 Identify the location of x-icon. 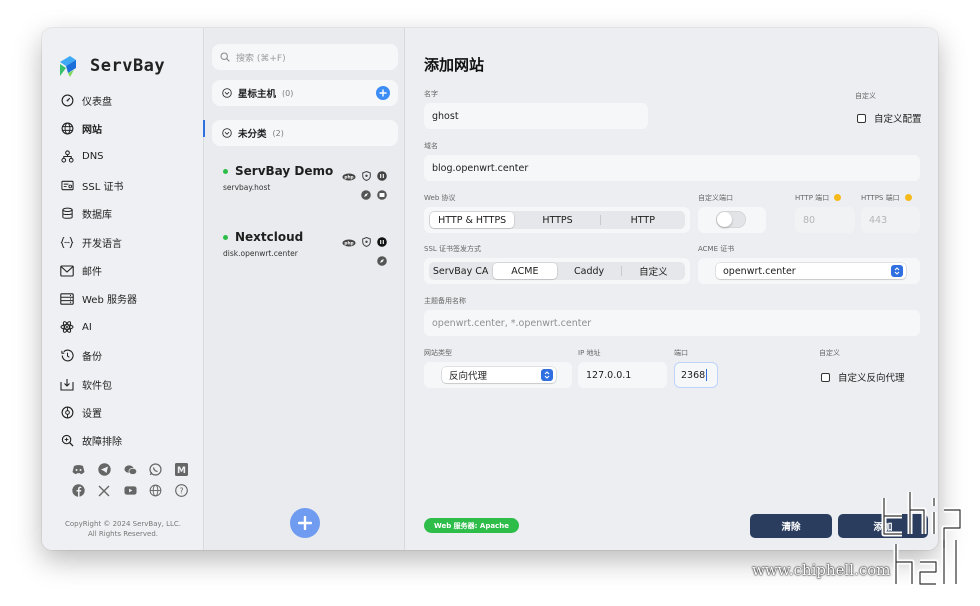
(104, 490).